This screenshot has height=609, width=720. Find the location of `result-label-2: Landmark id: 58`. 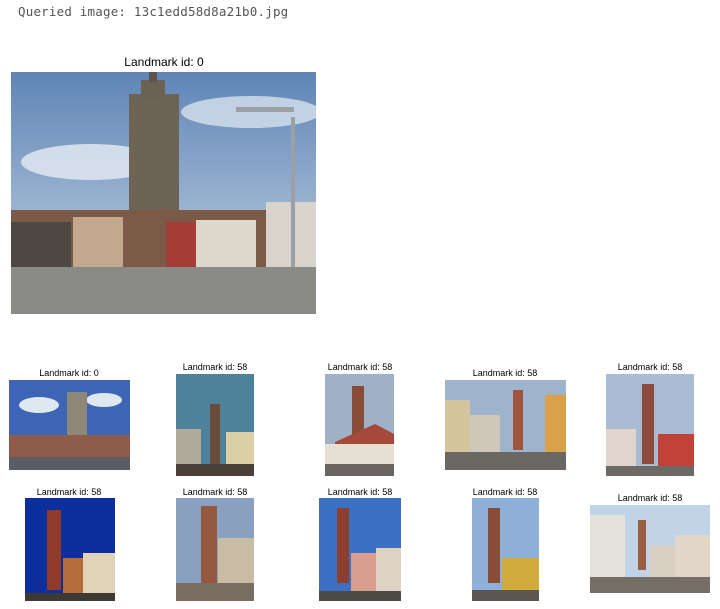

result-label-2: Landmark id: 58 is located at coordinates (215, 367).